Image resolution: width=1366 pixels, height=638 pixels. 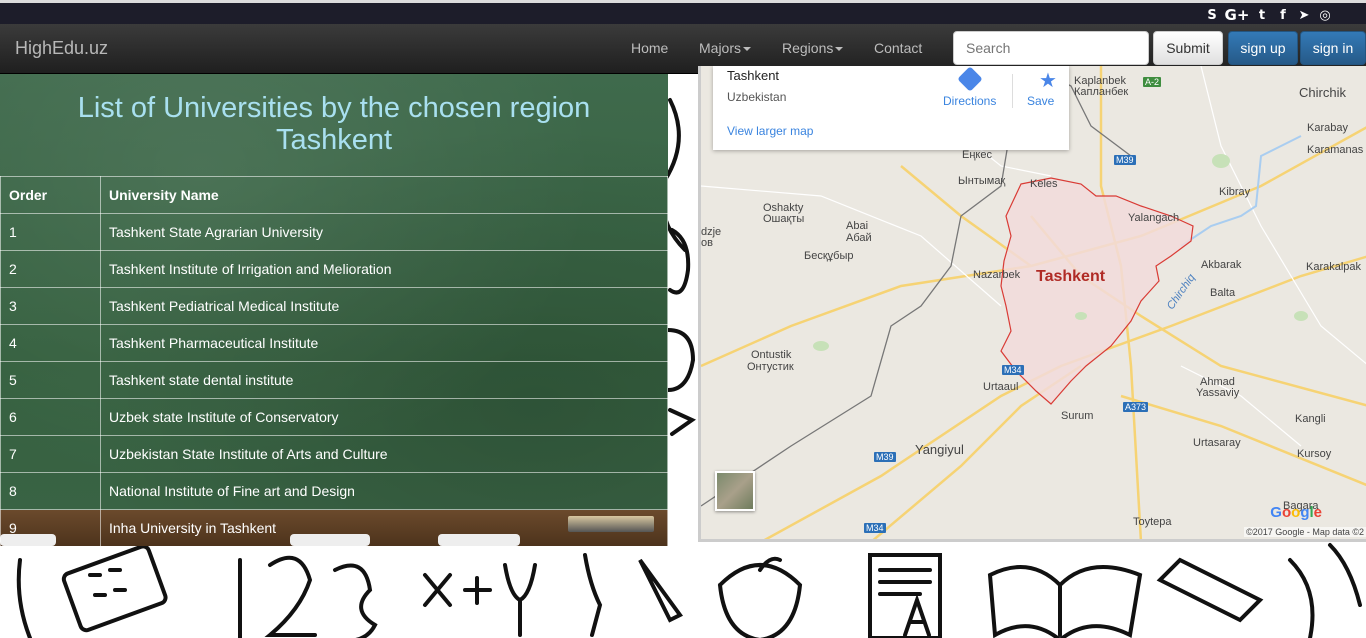 I want to click on place-card-subtitle: Uzbekistan, so click(x=757, y=97).